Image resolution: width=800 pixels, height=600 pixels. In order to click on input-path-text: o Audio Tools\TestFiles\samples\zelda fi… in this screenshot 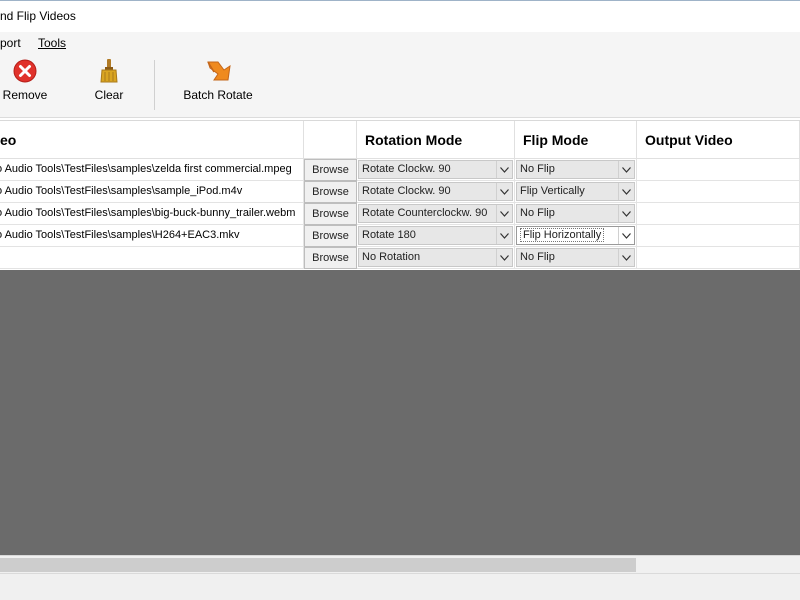, I will do `click(146, 169)`.